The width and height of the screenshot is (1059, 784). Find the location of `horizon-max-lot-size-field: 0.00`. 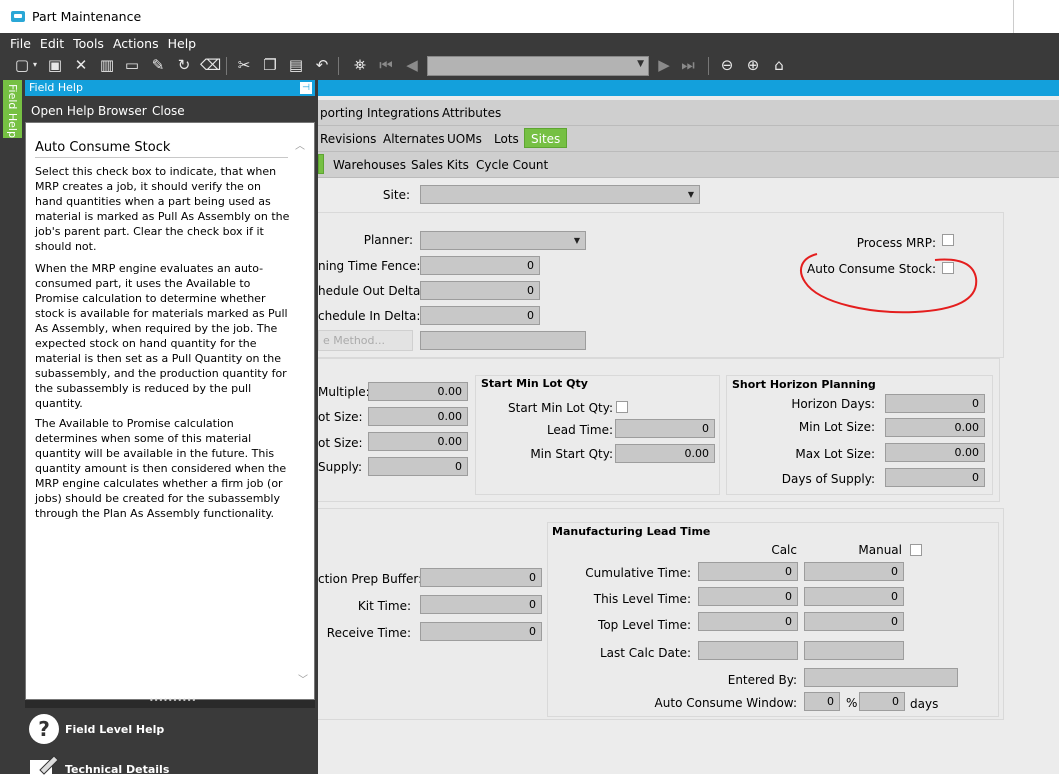

horizon-max-lot-size-field: 0.00 is located at coordinates (935, 452).